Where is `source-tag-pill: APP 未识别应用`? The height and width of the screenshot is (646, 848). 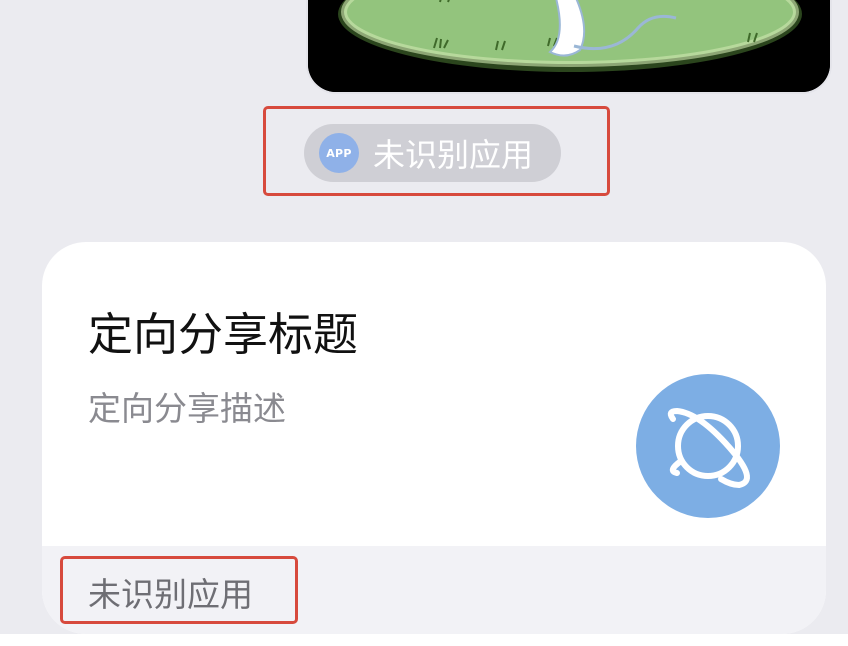 source-tag-pill: APP 未识别应用 is located at coordinates (432, 153).